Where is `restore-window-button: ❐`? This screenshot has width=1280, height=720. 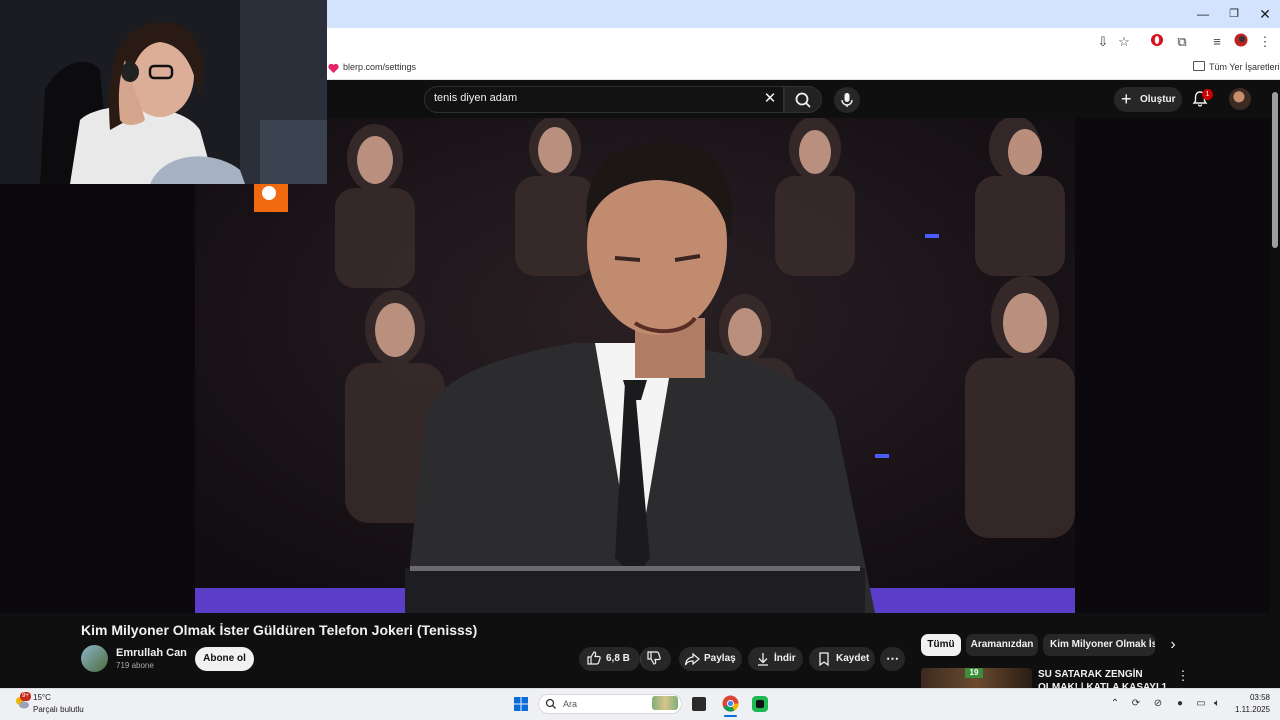 restore-window-button: ❐ is located at coordinates (1234, 14).